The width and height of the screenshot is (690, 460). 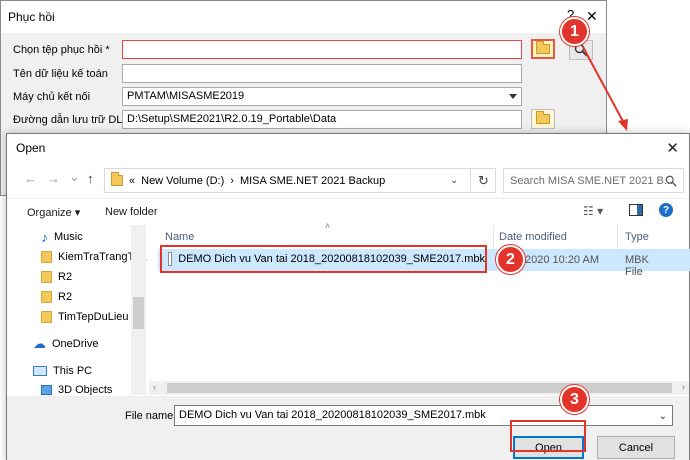 I want to click on nav-item-label: 3D Objects, so click(x=85, y=389).